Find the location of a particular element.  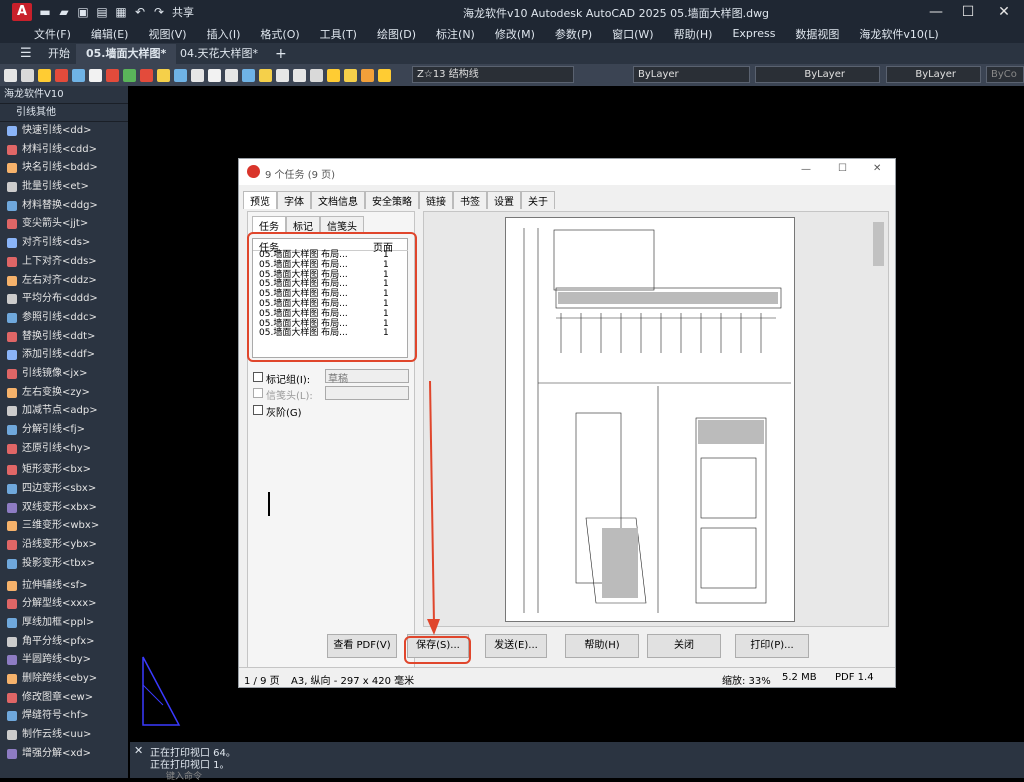

menu-item: 文件(F) is located at coordinates (52, 34).